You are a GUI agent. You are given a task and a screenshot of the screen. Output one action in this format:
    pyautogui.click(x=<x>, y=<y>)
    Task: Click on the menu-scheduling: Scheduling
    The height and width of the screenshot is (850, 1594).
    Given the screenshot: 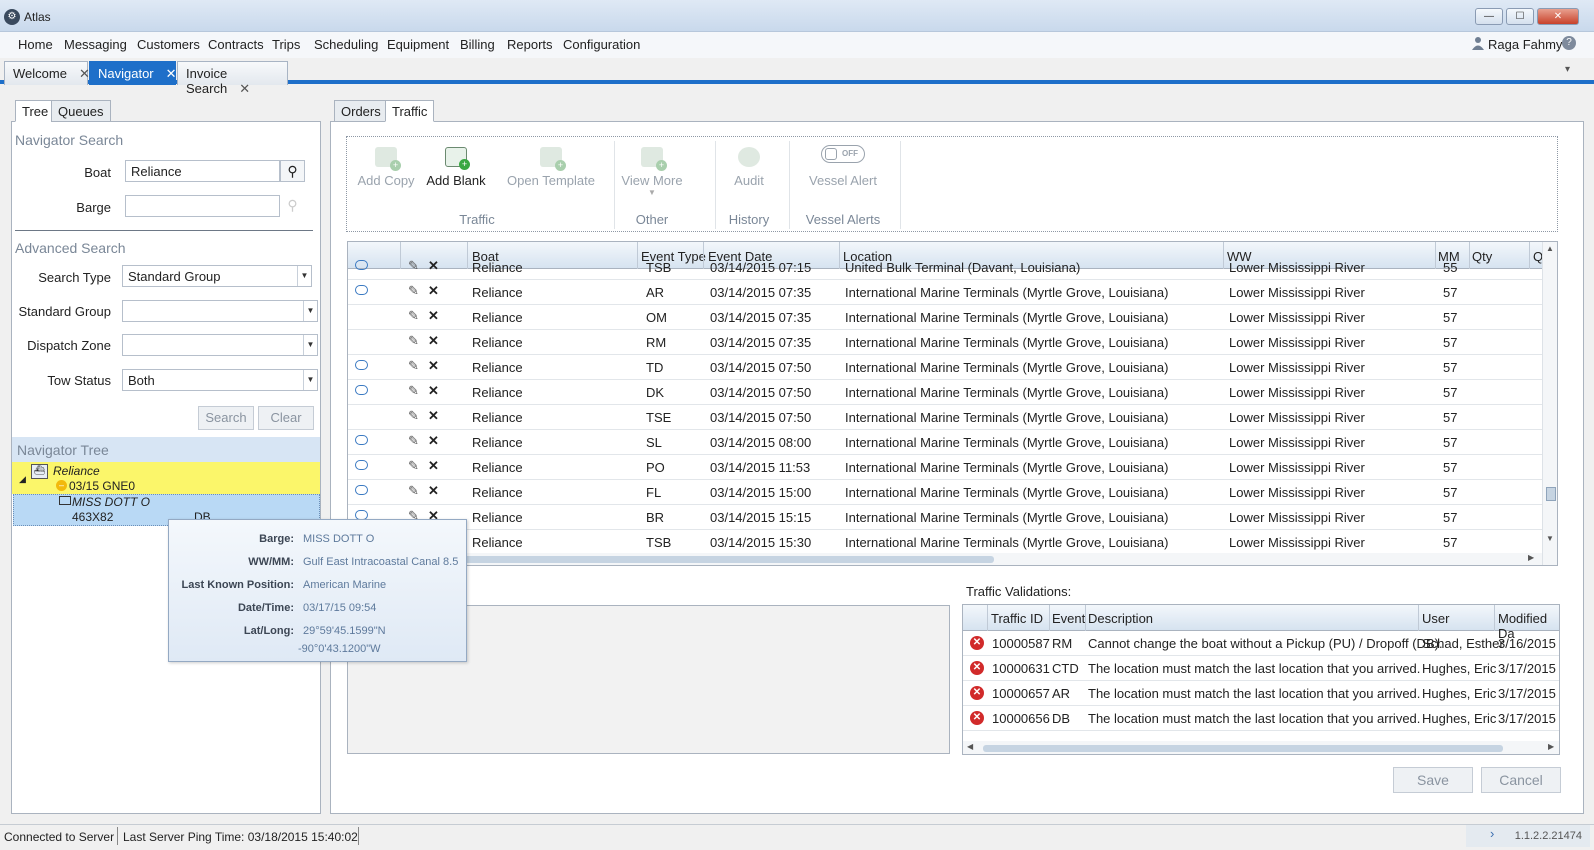 What is the action you would take?
    pyautogui.click(x=346, y=44)
    